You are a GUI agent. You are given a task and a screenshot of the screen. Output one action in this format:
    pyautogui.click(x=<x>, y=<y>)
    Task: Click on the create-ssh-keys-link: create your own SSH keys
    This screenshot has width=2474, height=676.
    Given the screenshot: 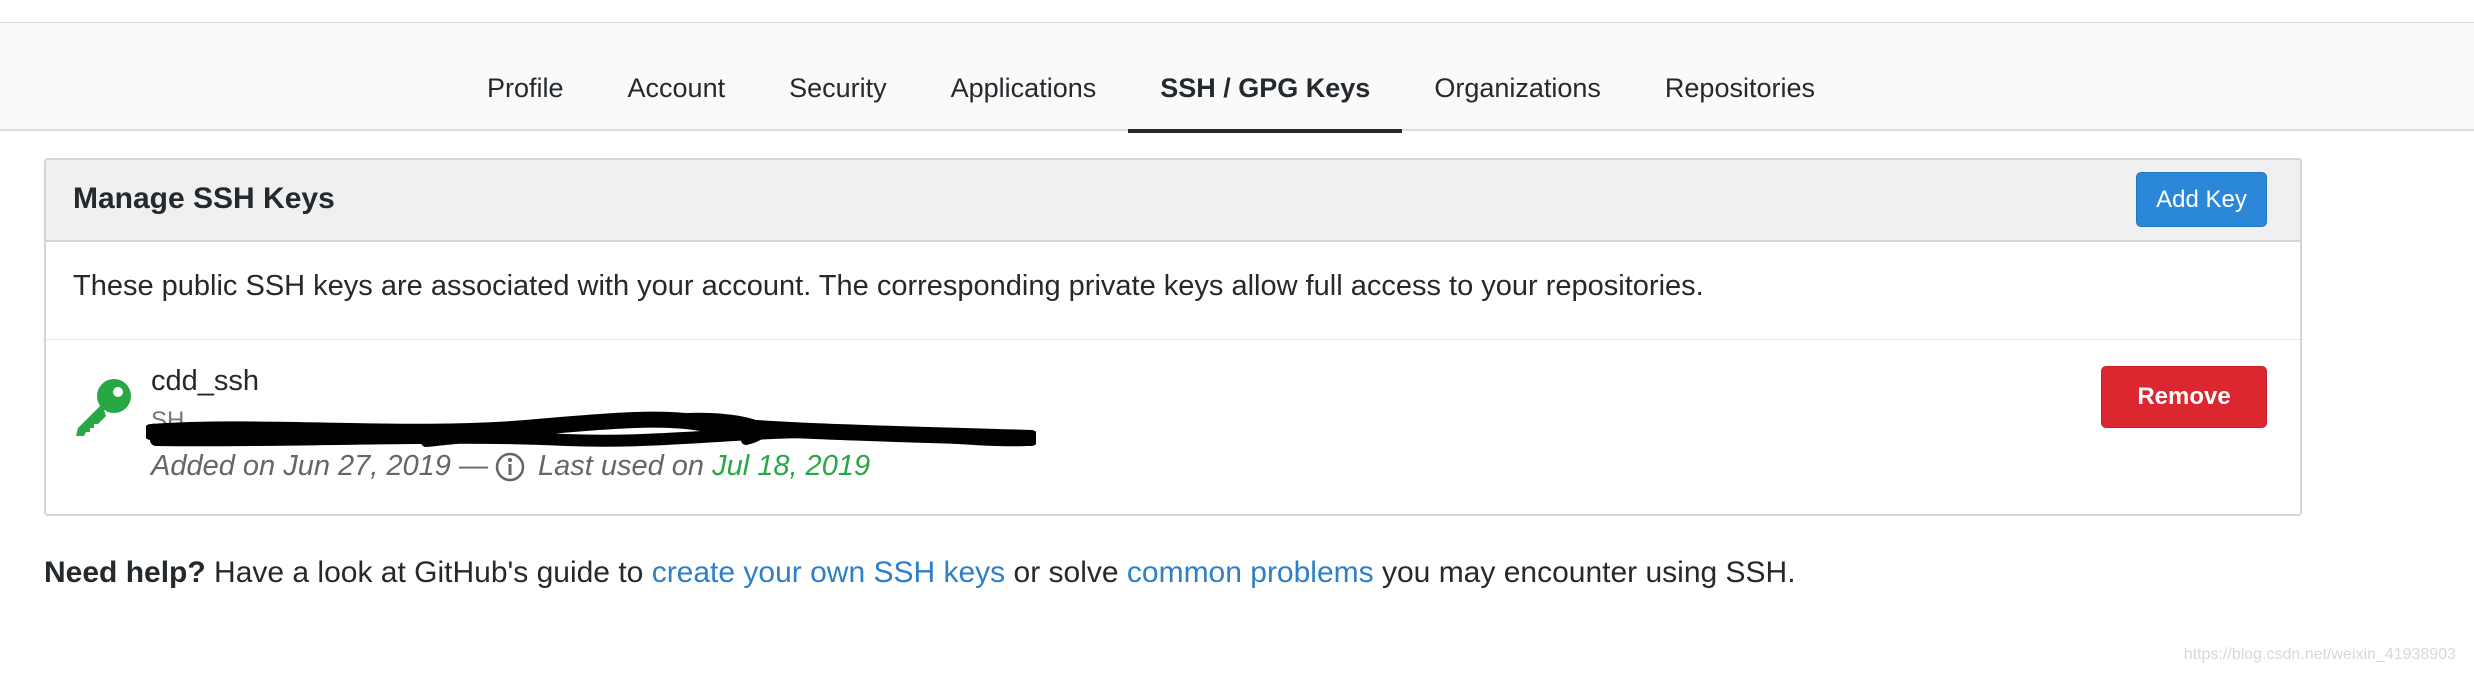 What is the action you would take?
    pyautogui.click(x=828, y=572)
    